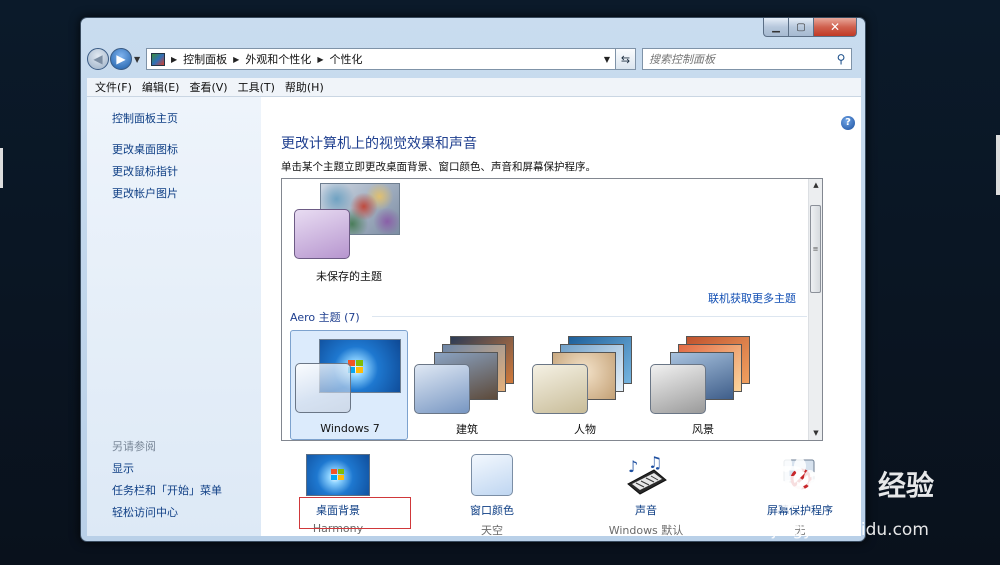 The image size is (1000, 565). What do you see at coordinates (646, 510) in the screenshot?
I see `sounds-link: 声音` at bounding box center [646, 510].